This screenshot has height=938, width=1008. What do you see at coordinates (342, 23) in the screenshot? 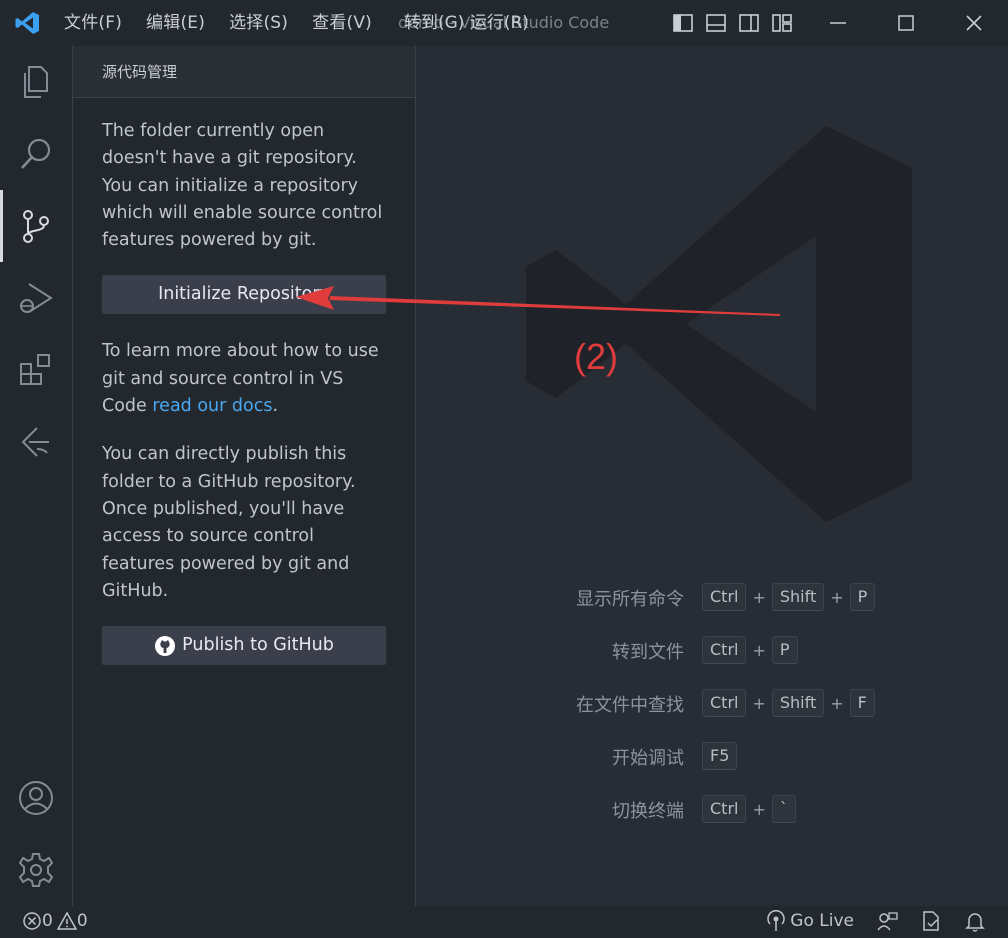
I see `menu-view: 查看(V)` at bounding box center [342, 23].